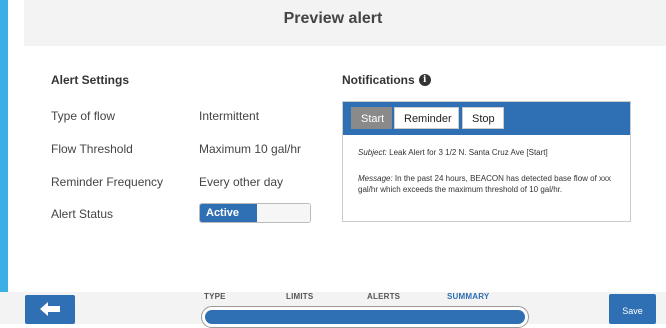 This screenshot has width=666, height=328. I want to click on alert-status-toggle: Active, so click(255, 213).